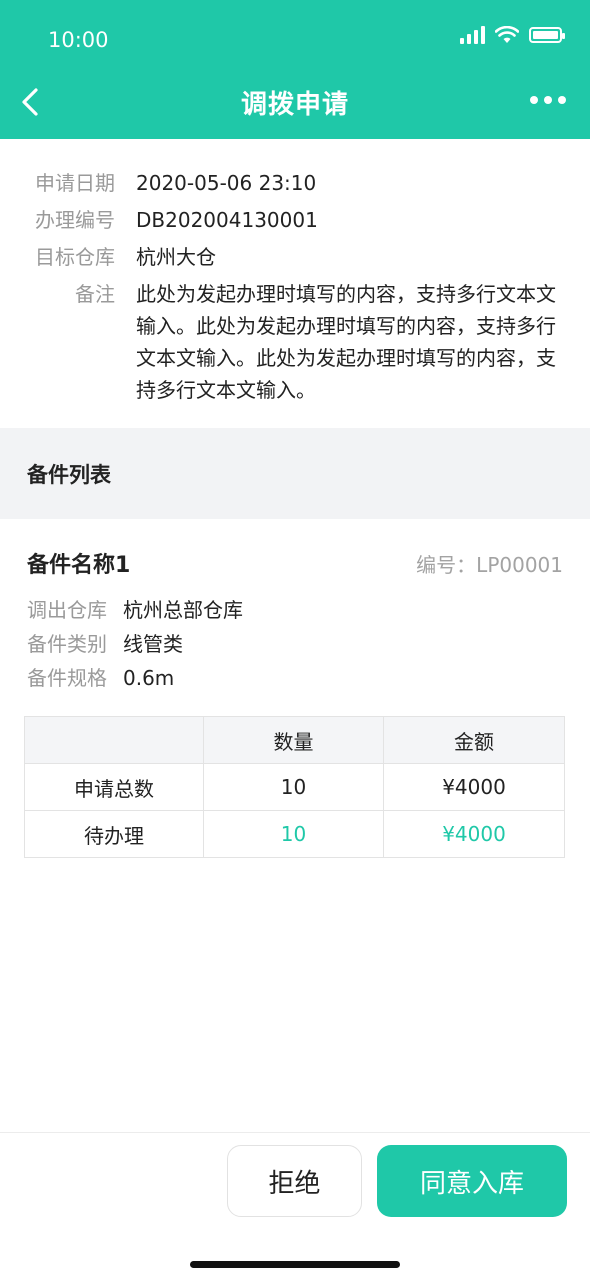 Image resolution: width=590 pixels, height=1280 pixels. I want to click on reject-button: 拒绝, so click(294, 1181).